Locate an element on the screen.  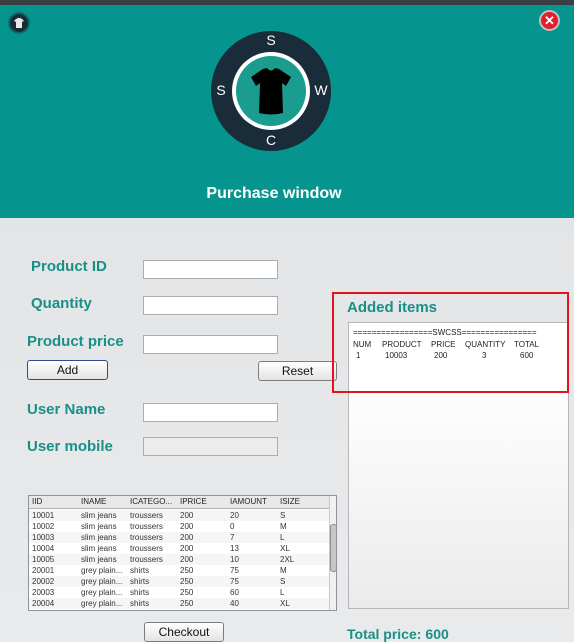
logo-letter-bottom: C is located at coordinates (271, 140).